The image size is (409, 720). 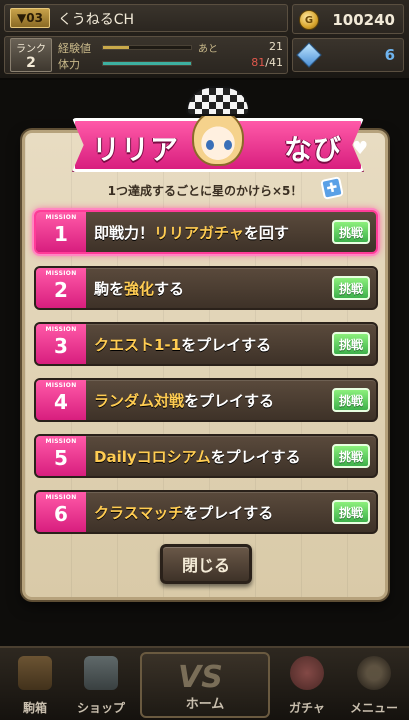 I want to click on checkered-hat, so click(x=218, y=101).